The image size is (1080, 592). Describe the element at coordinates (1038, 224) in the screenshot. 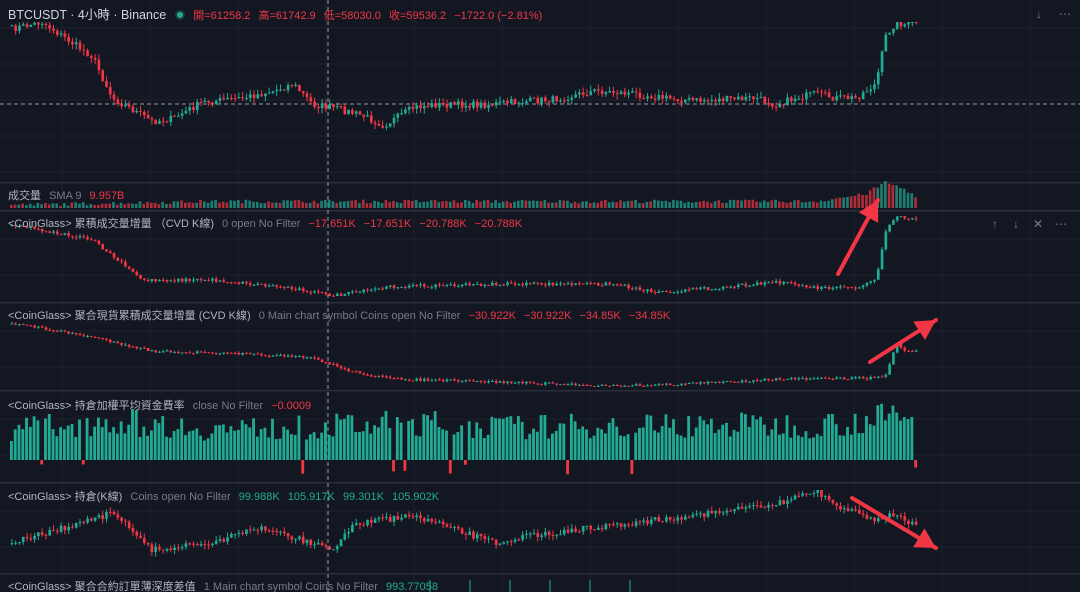

I see `close-icon: ✕` at that location.